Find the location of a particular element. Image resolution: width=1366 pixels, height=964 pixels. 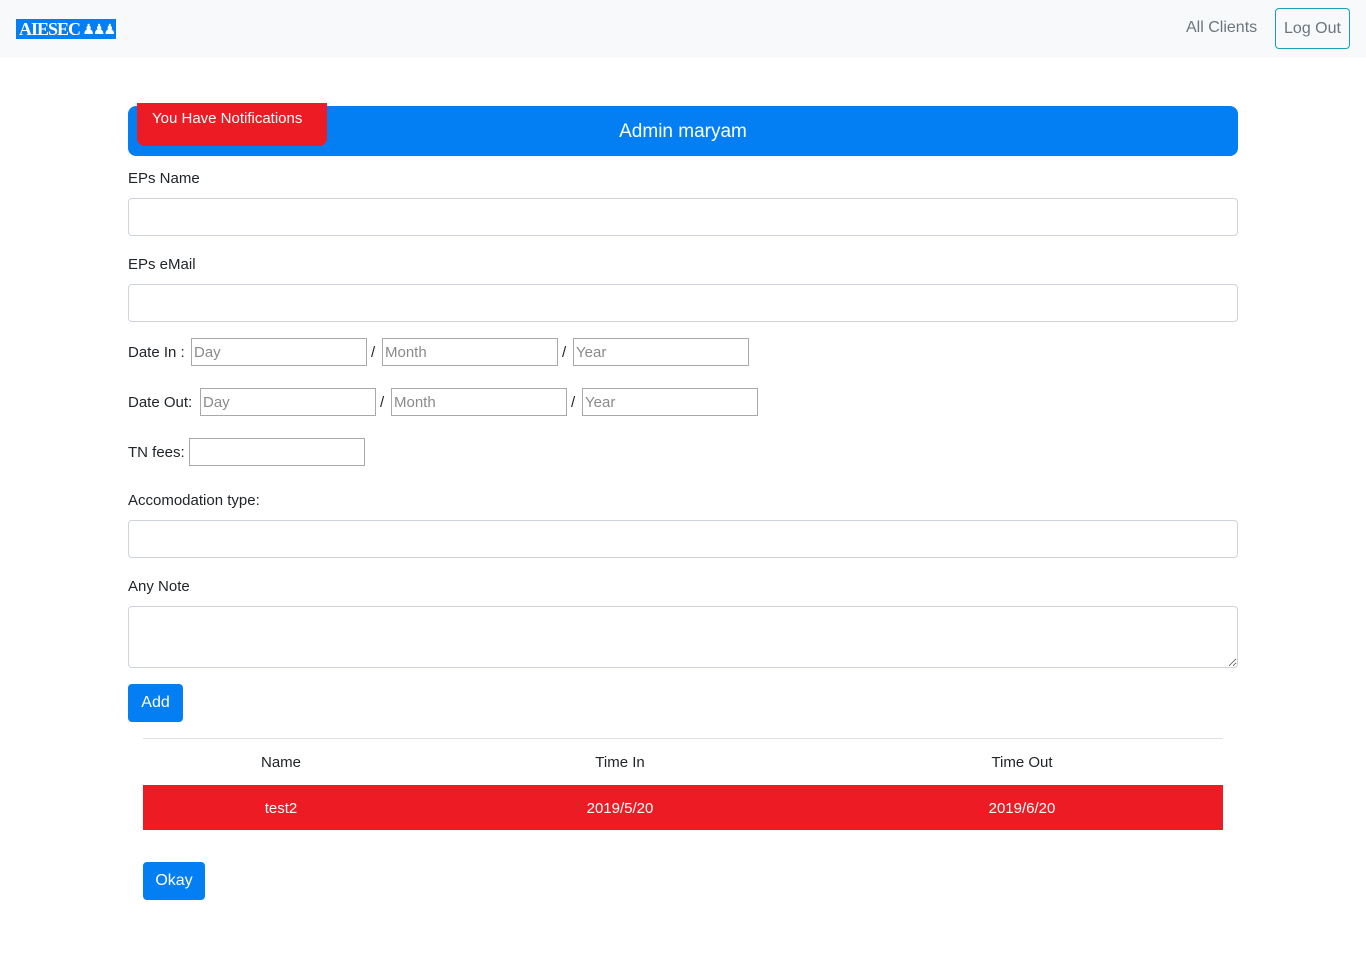

logout-button: Log Out is located at coordinates (1312, 28).